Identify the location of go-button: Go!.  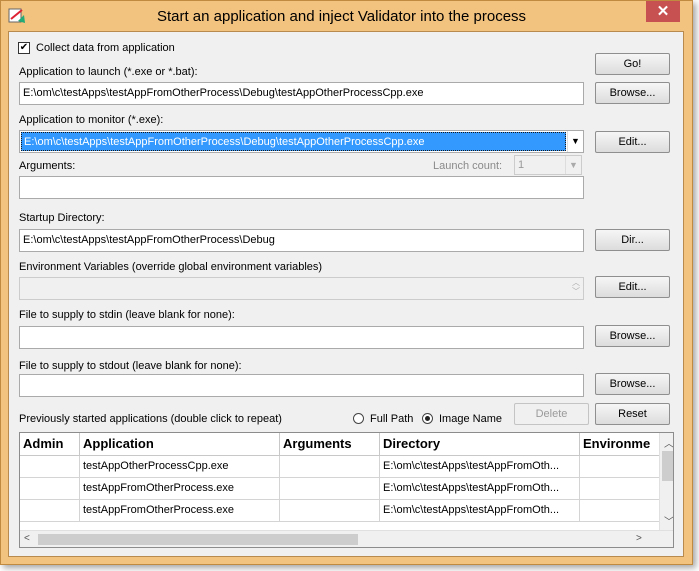
(632, 64).